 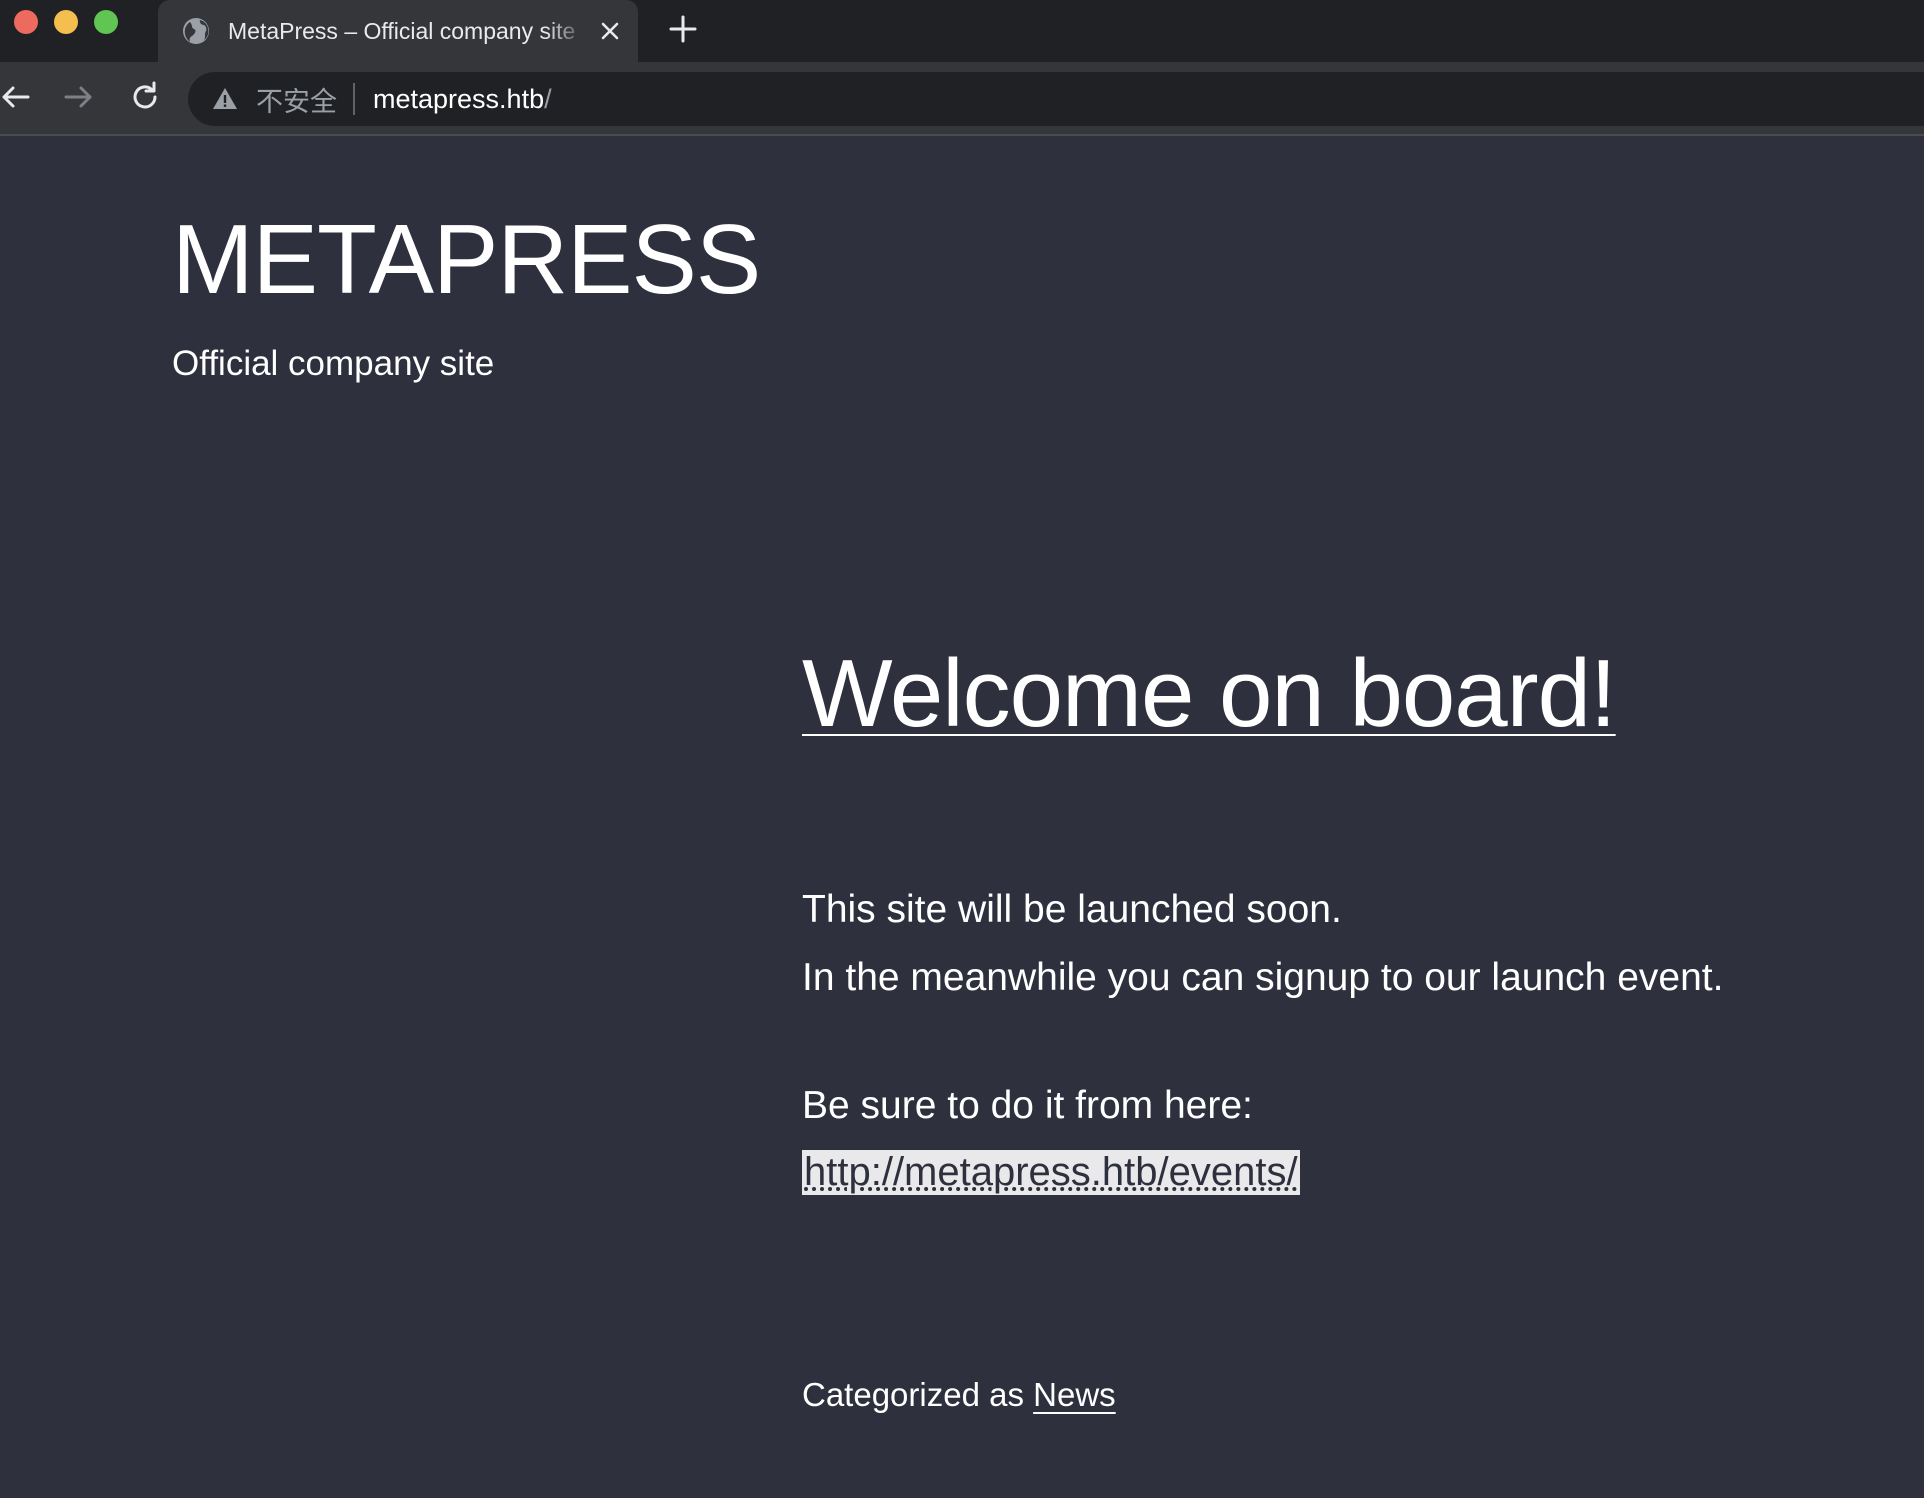 I want to click on post-category-meta: Categorized as News, so click(x=959, y=1395).